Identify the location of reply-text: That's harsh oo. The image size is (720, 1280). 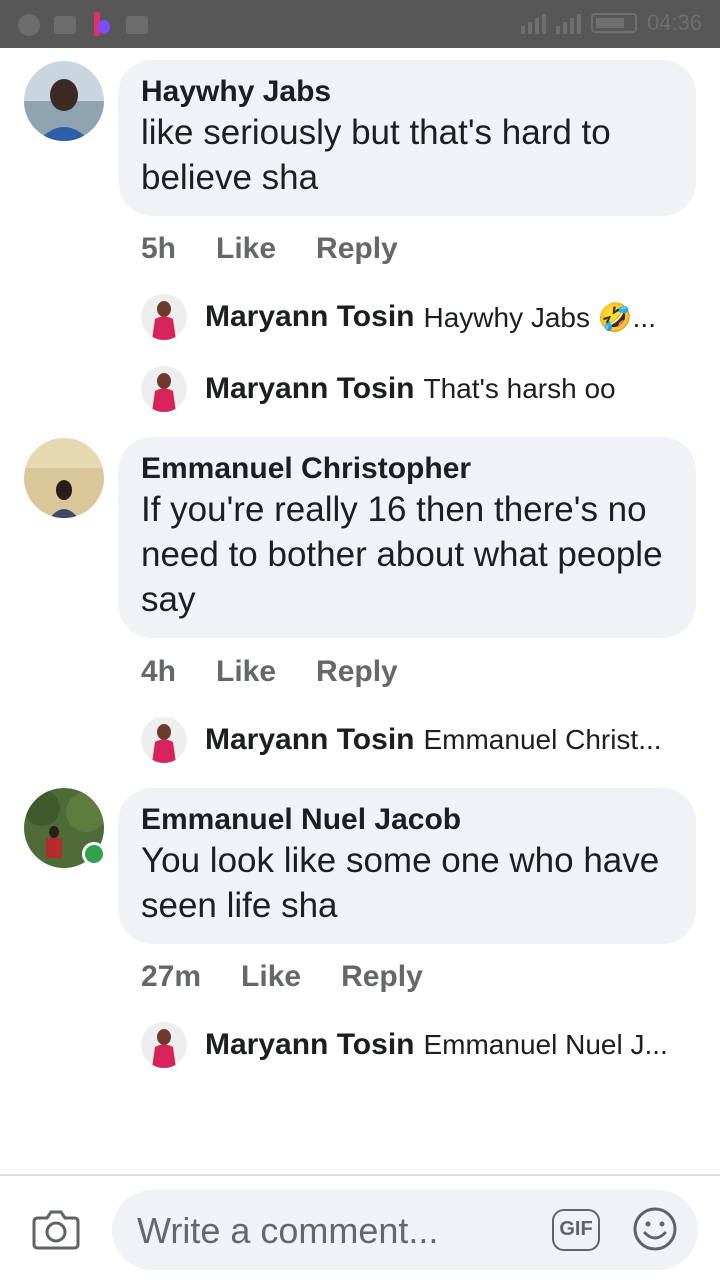
(519, 388).